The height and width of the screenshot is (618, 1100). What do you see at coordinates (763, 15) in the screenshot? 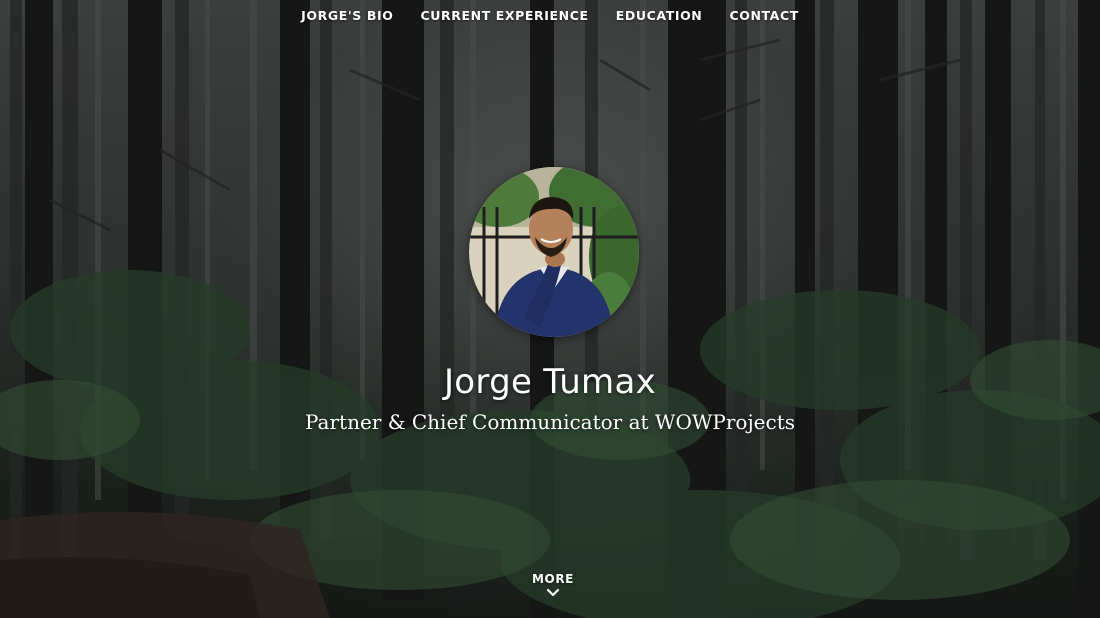
I see `nav-item-contact: CONTACT` at bounding box center [763, 15].